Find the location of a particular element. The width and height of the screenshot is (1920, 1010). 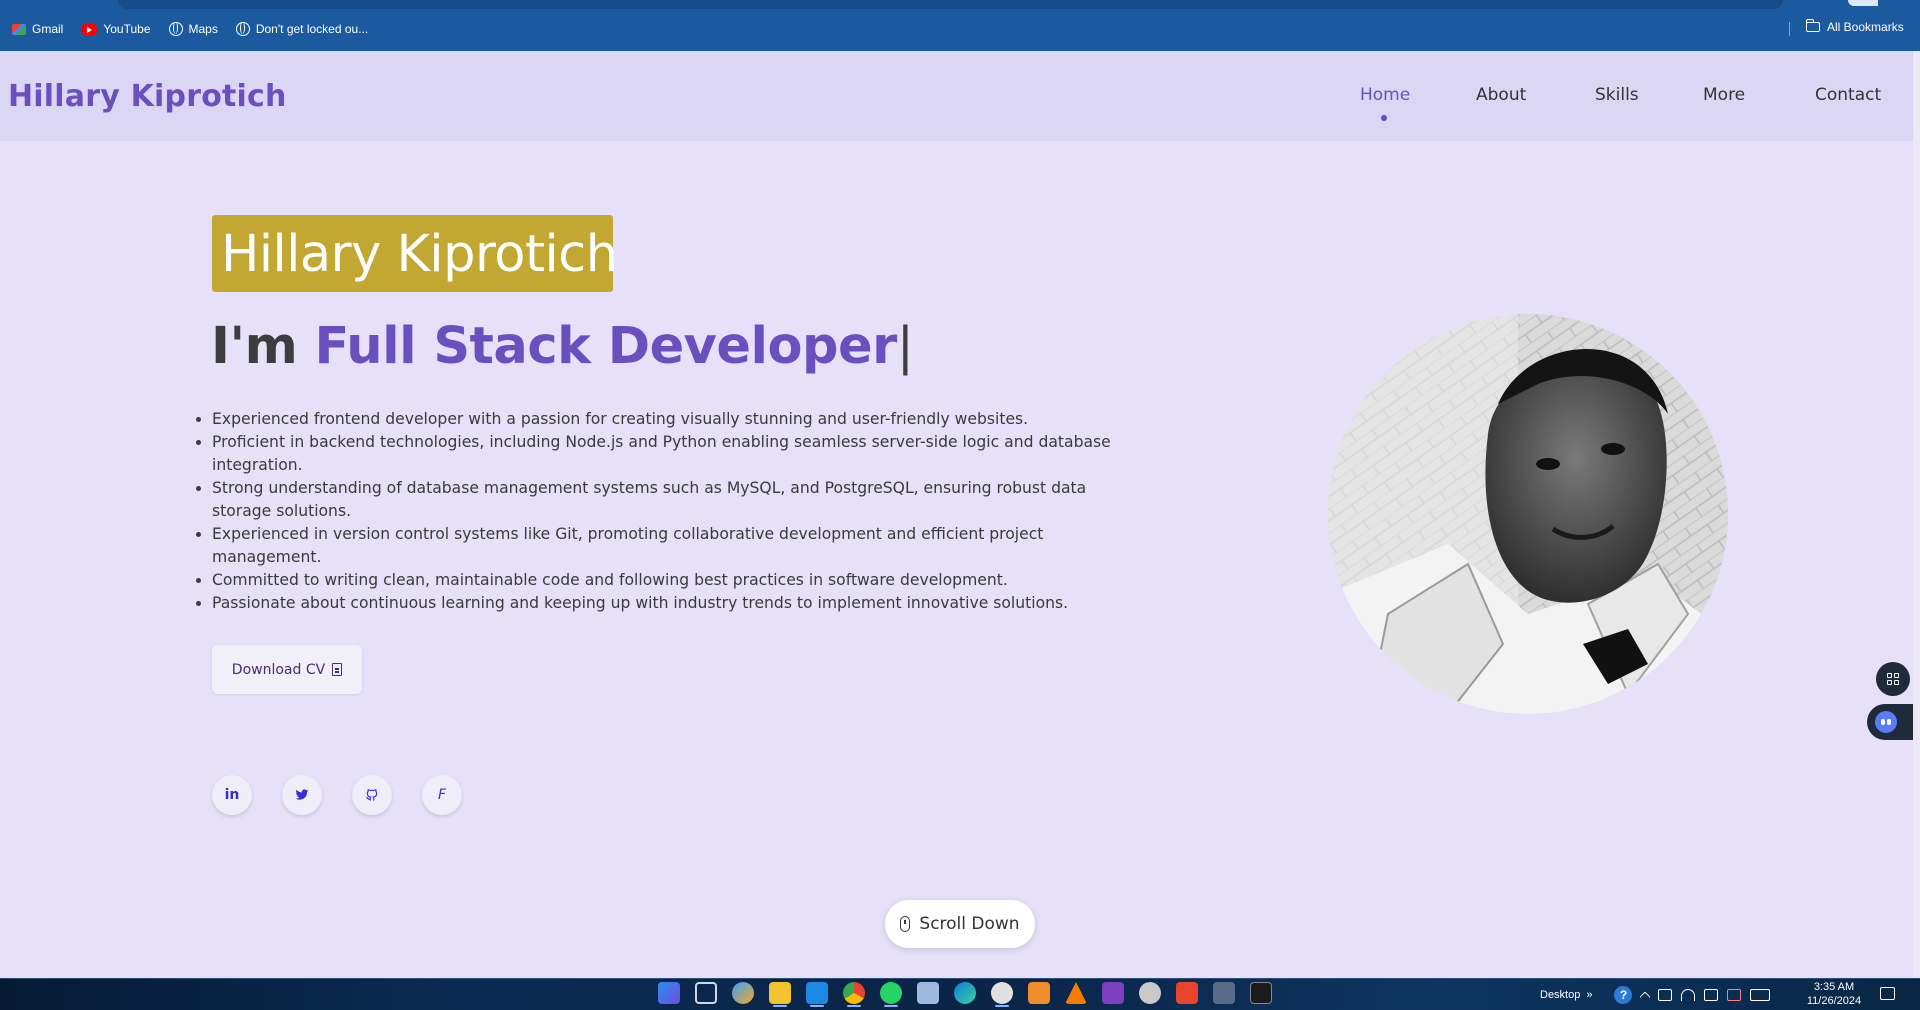

all-bookmarks-button: All Bookmarks is located at coordinates (1854, 26).